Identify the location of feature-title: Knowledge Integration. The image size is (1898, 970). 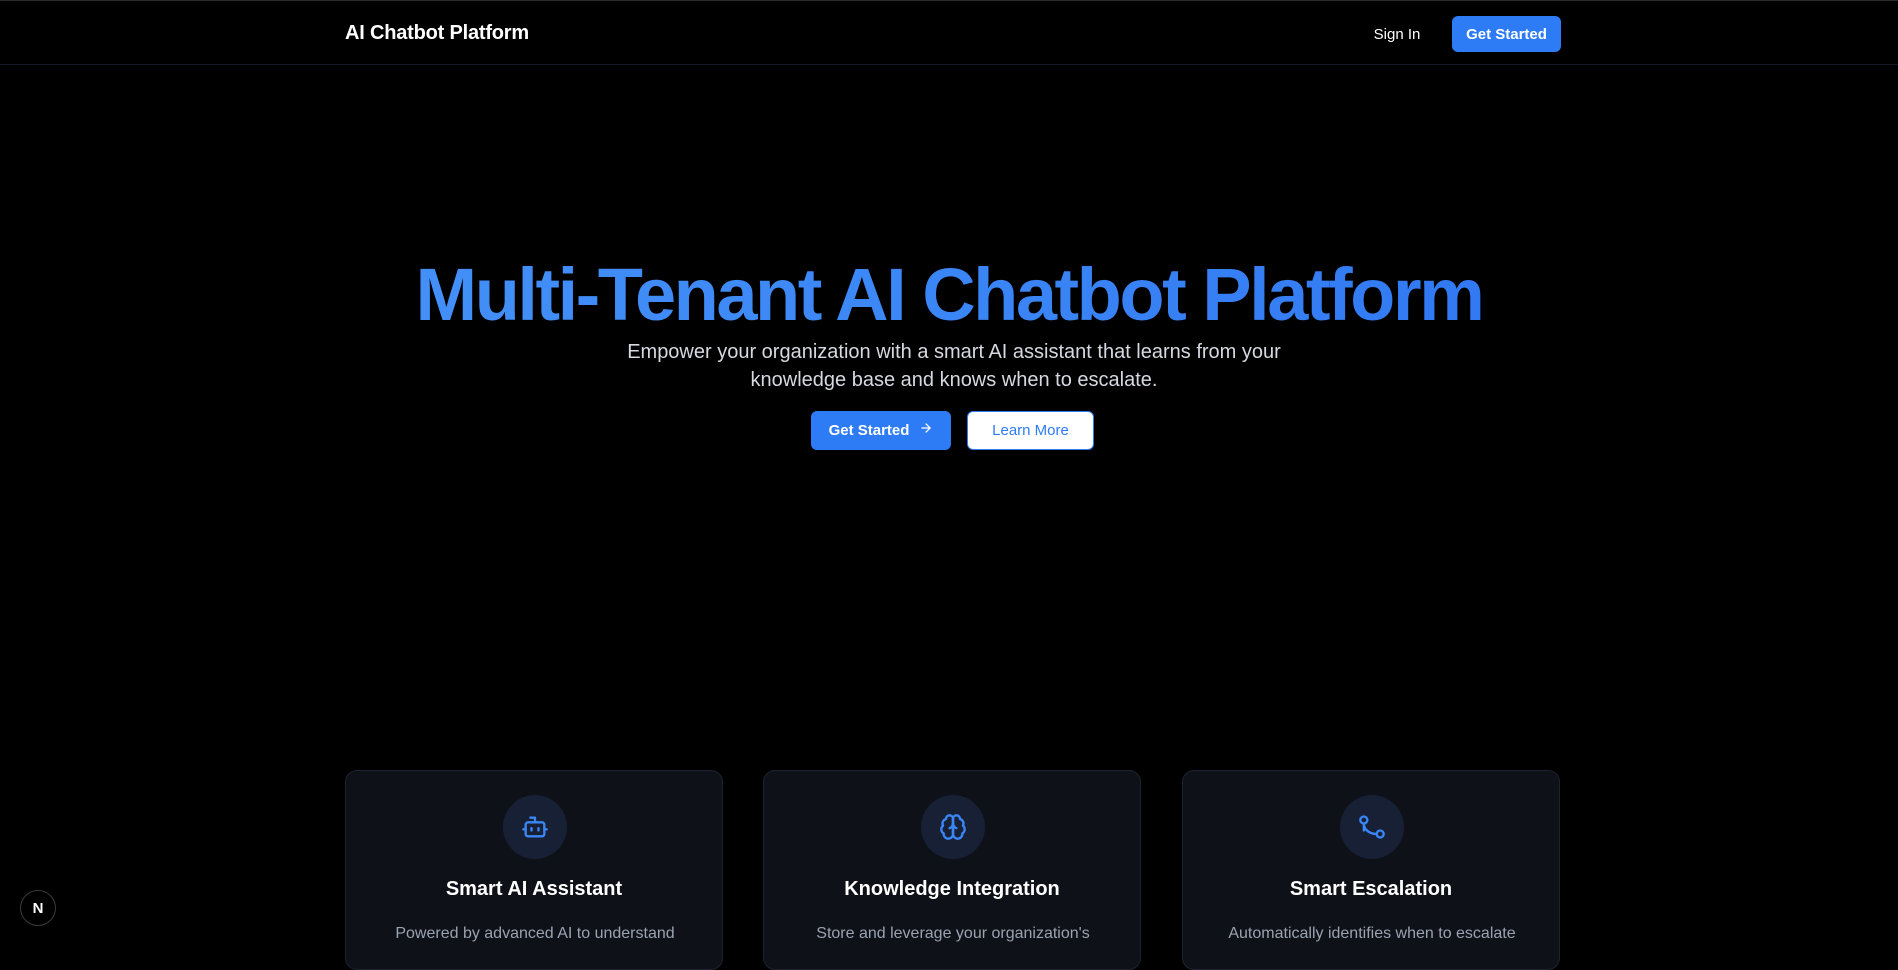
(952, 889).